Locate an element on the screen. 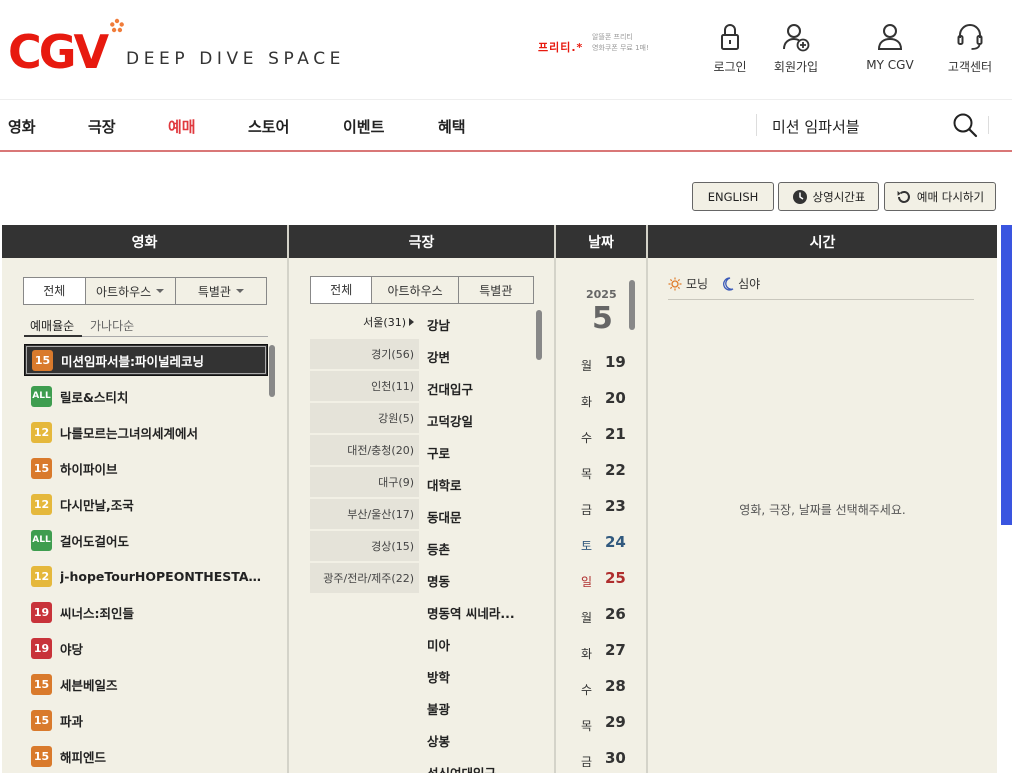 Image resolution: width=1012 pixels, height=773 pixels. tab-theater-arthouse: 아트하우스 is located at coordinates (414, 290).